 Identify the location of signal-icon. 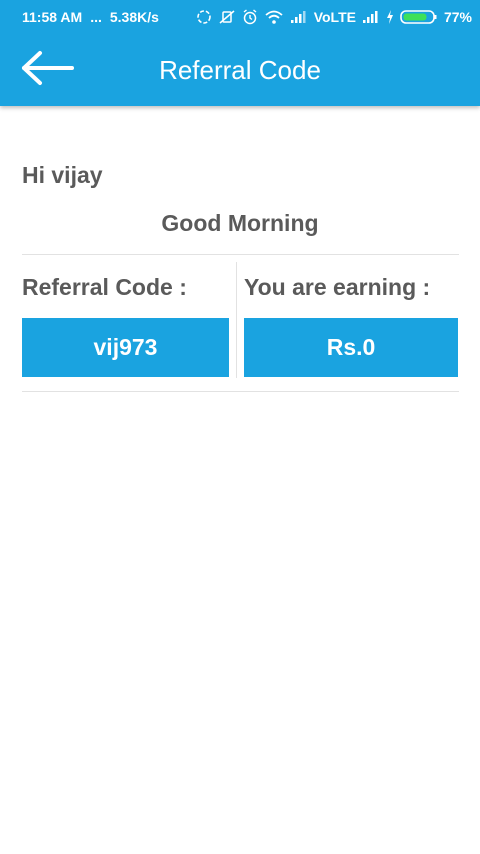
(299, 17).